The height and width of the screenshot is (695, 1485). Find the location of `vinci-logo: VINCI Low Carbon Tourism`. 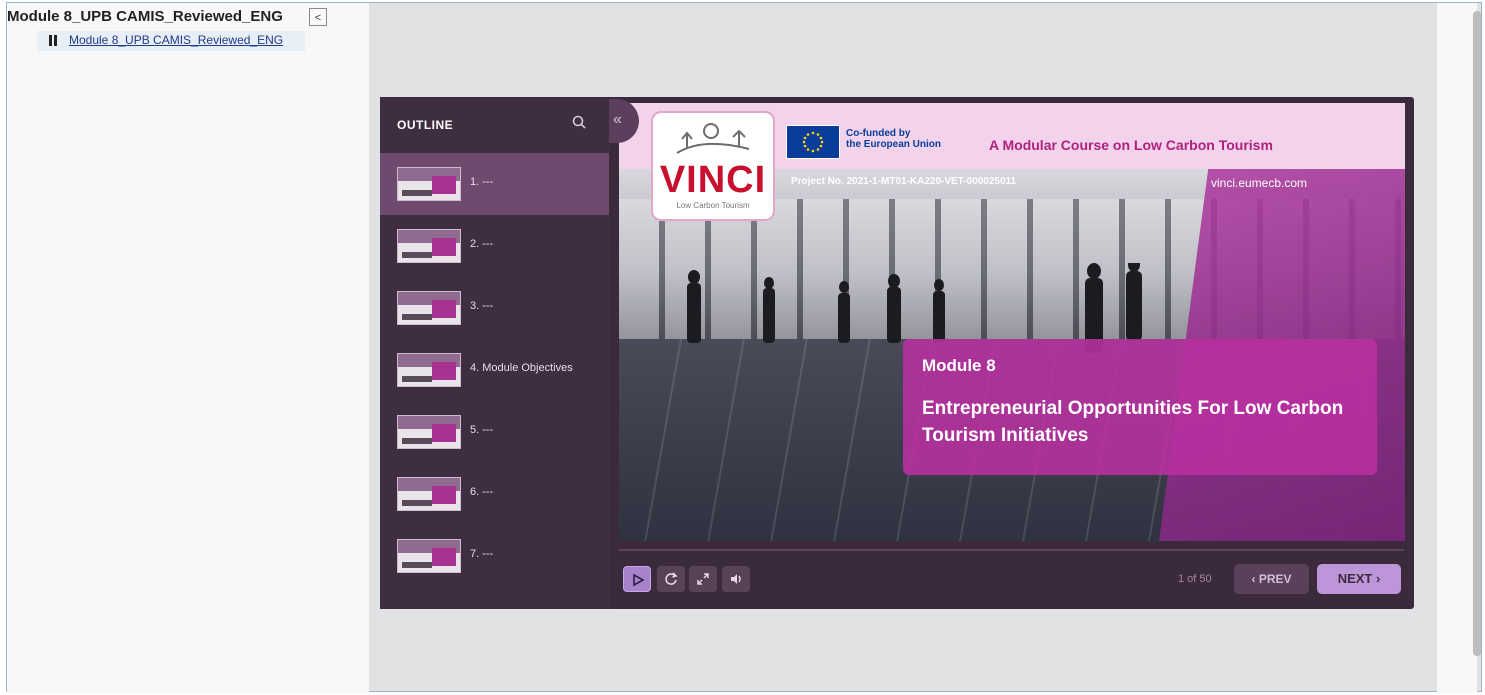

vinci-logo: VINCI Low Carbon Tourism is located at coordinates (713, 166).